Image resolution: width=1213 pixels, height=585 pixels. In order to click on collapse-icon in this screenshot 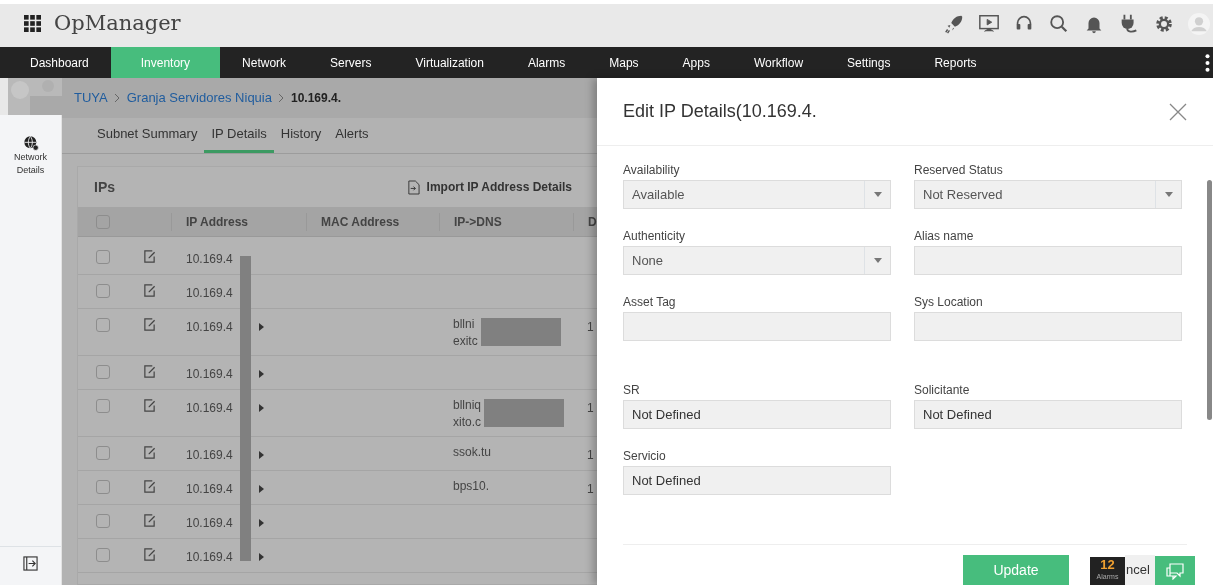, I will do `click(30, 563)`.